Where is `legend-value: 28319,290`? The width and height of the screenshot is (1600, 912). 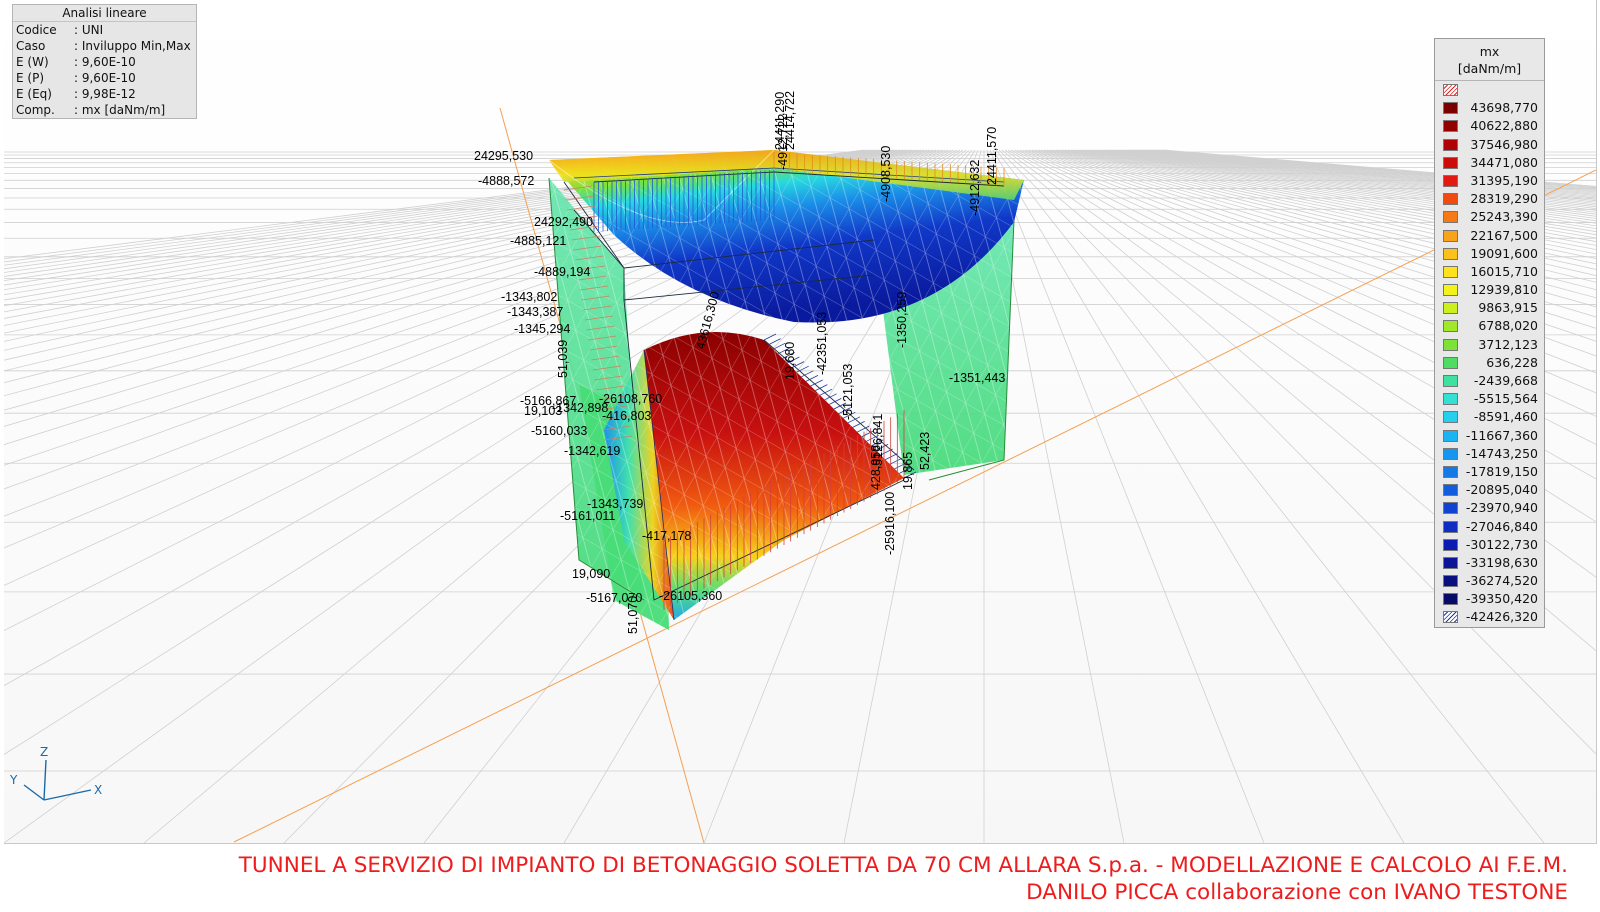 legend-value: 28319,290 is located at coordinates (1504, 199).